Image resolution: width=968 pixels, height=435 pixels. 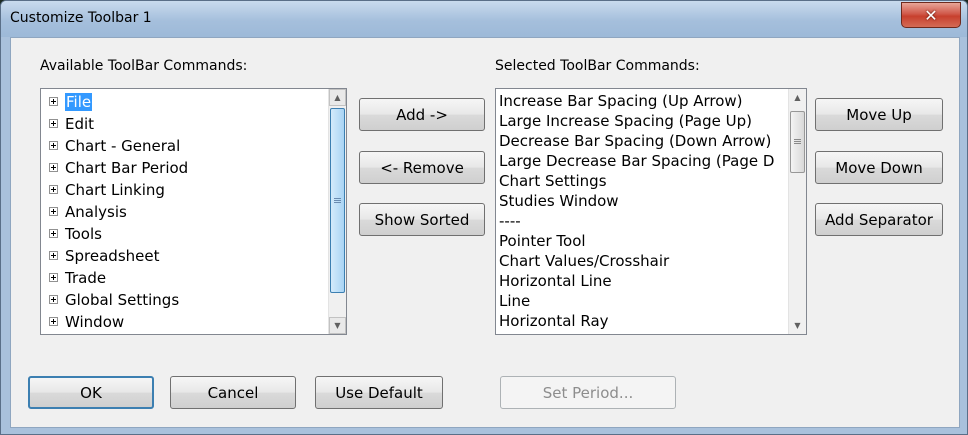 What do you see at coordinates (642, 141) in the screenshot?
I see `list-item: Decrease Bar Spacing (Down Arrow)` at bounding box center [642, 141].